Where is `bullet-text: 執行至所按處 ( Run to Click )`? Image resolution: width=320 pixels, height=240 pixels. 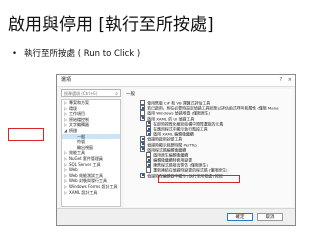 bullet-text: 執行至所按處 ( Run to Click ) is located at coordinates (82, 54).